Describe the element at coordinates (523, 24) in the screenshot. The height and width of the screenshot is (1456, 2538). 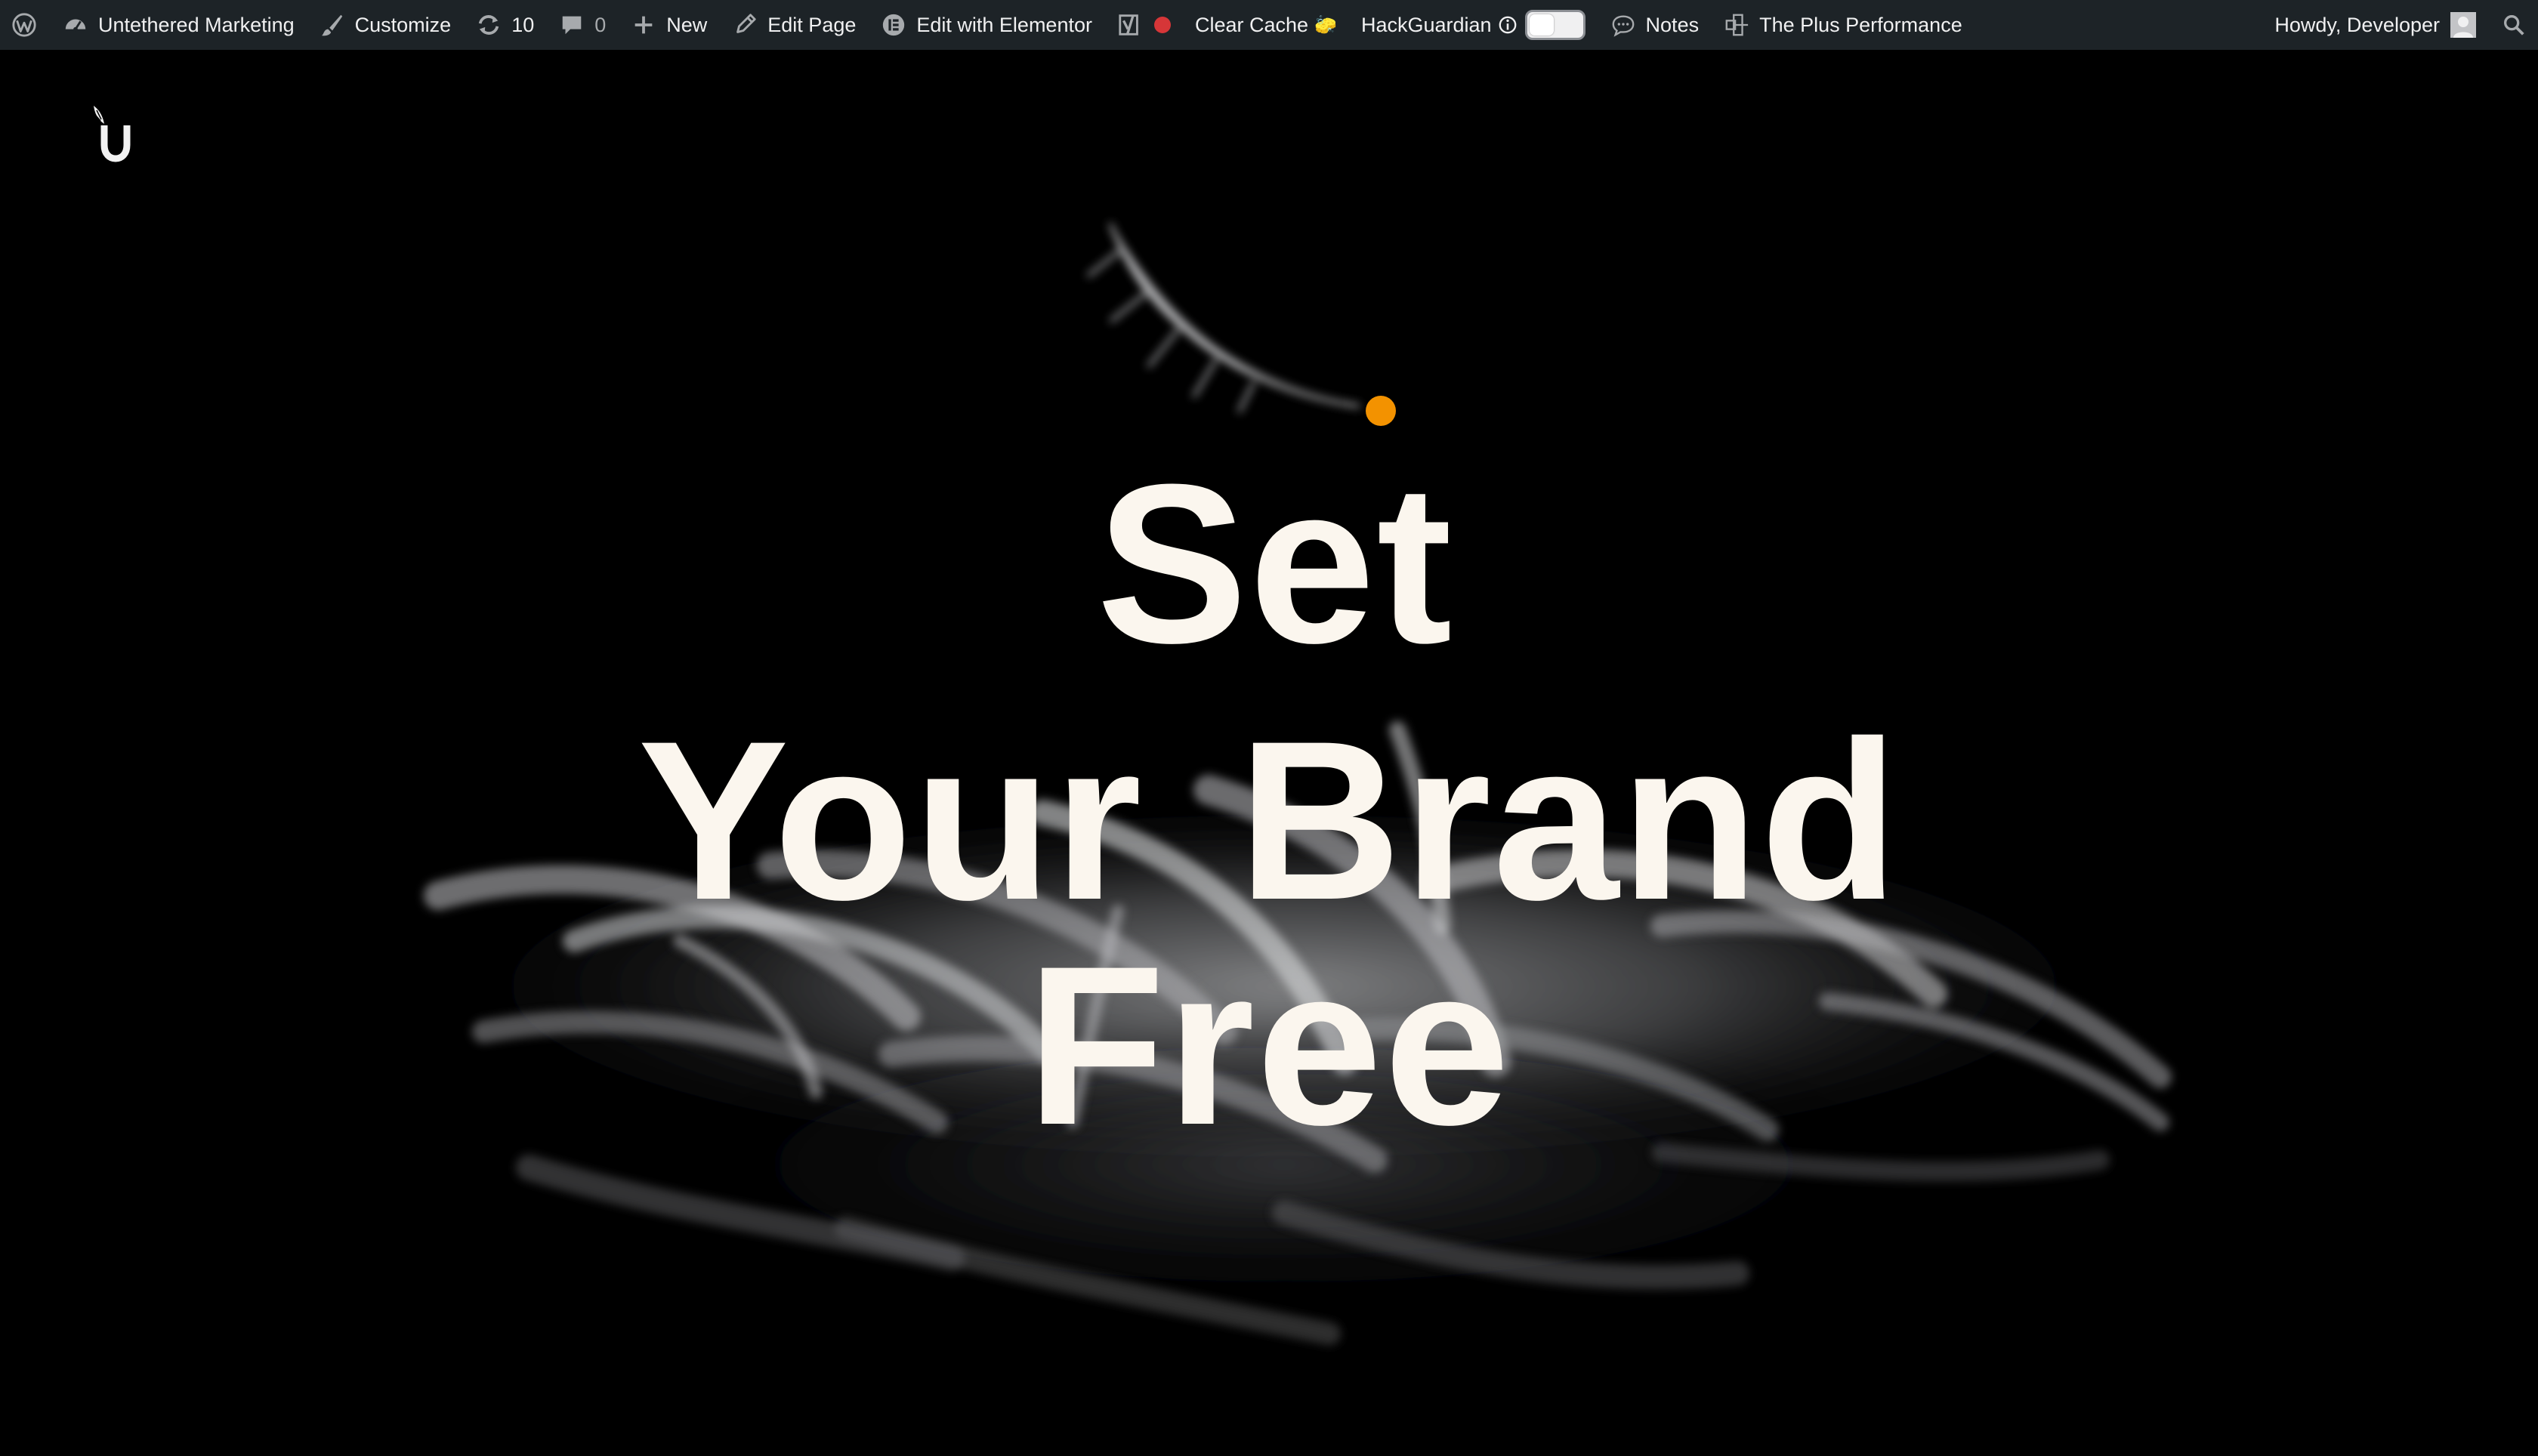
I see `updates-count: 10` at that location.